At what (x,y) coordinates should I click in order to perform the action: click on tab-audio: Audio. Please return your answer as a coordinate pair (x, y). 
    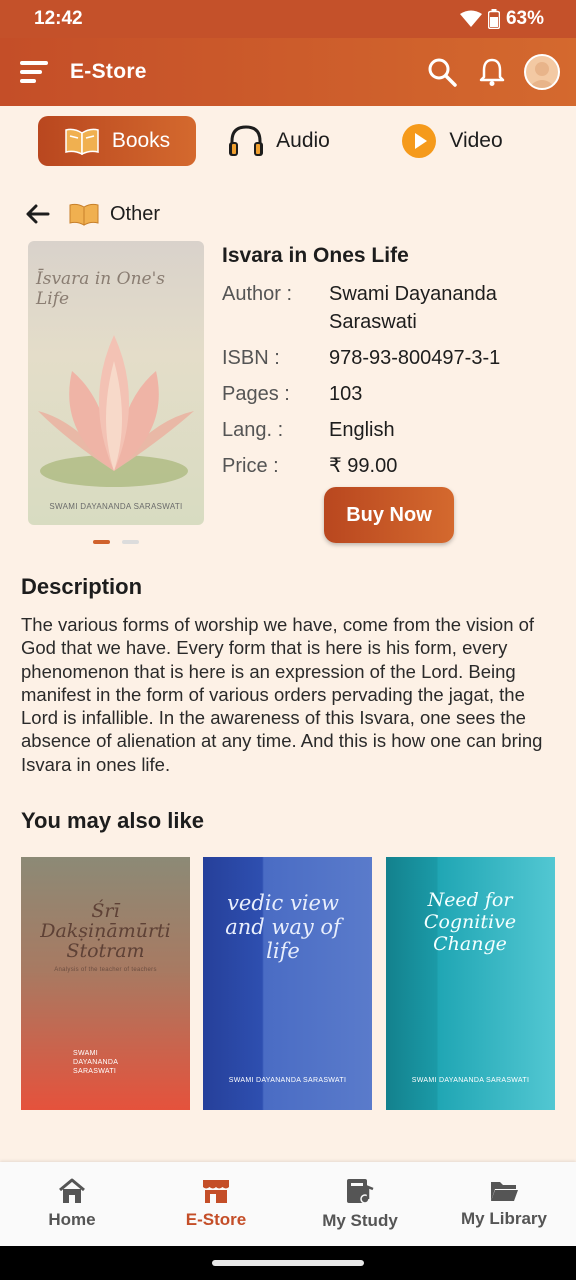
    Looking at the image, I should click on (279, 141).